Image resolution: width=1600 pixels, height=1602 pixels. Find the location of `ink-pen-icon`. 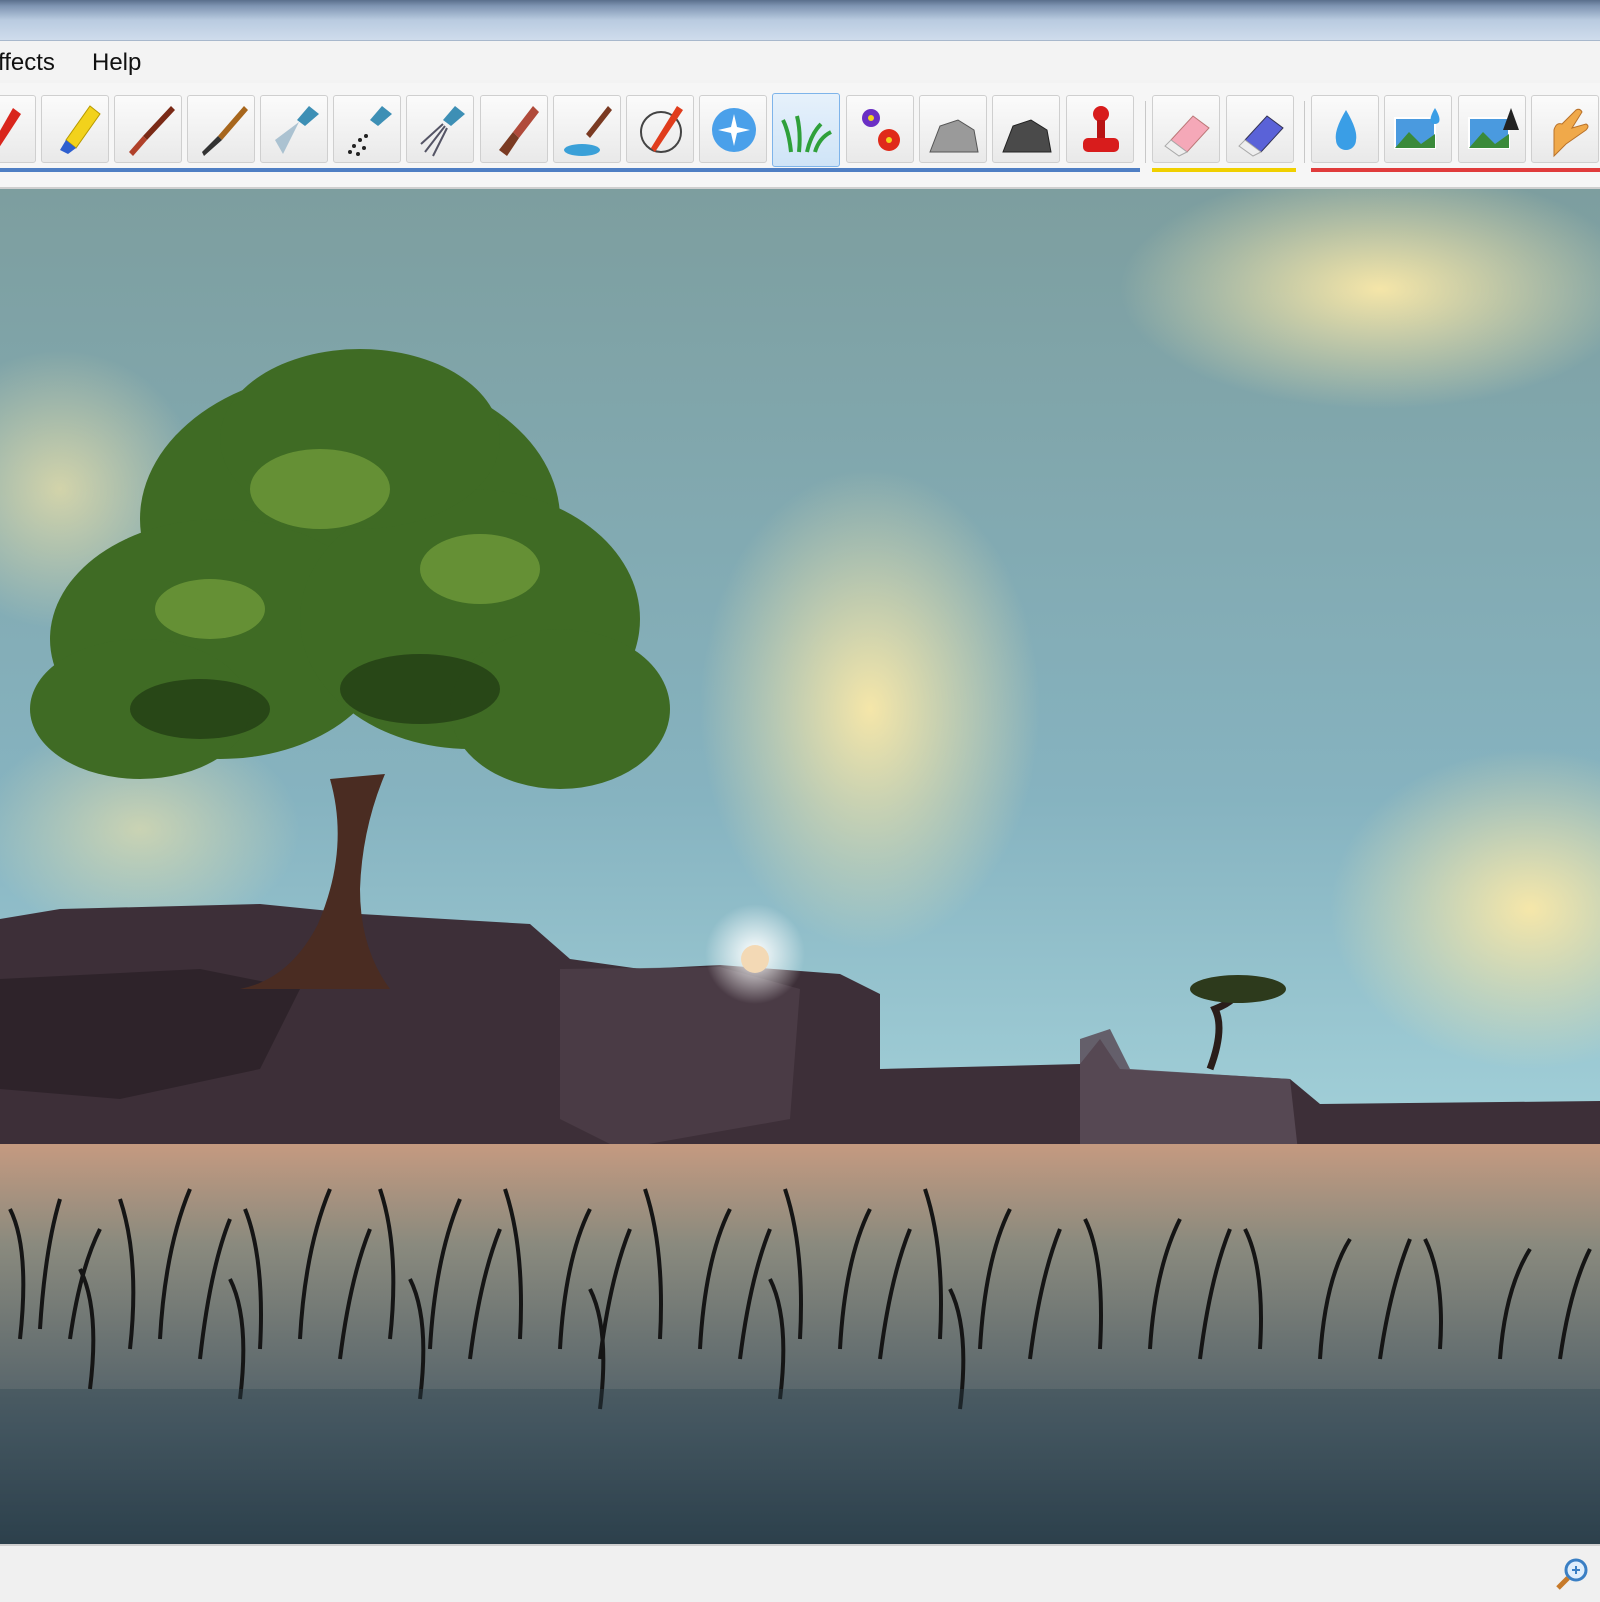

ink-pen-icon is located at coordinates (661, 129).